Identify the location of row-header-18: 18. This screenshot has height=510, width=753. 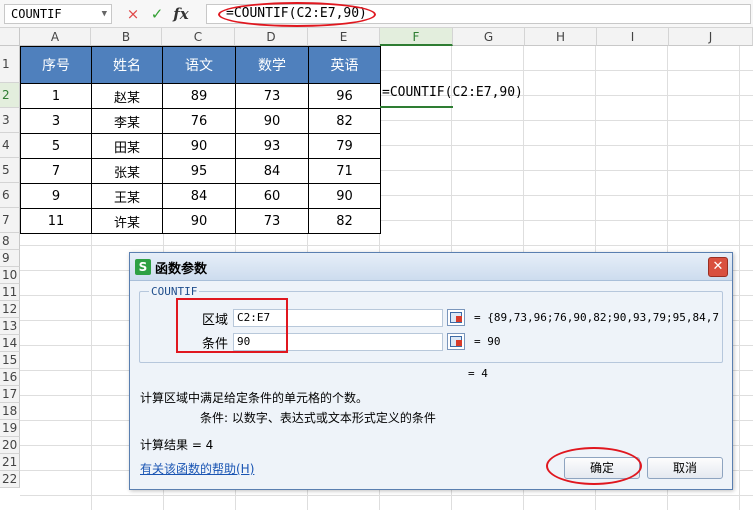
(10, 411).